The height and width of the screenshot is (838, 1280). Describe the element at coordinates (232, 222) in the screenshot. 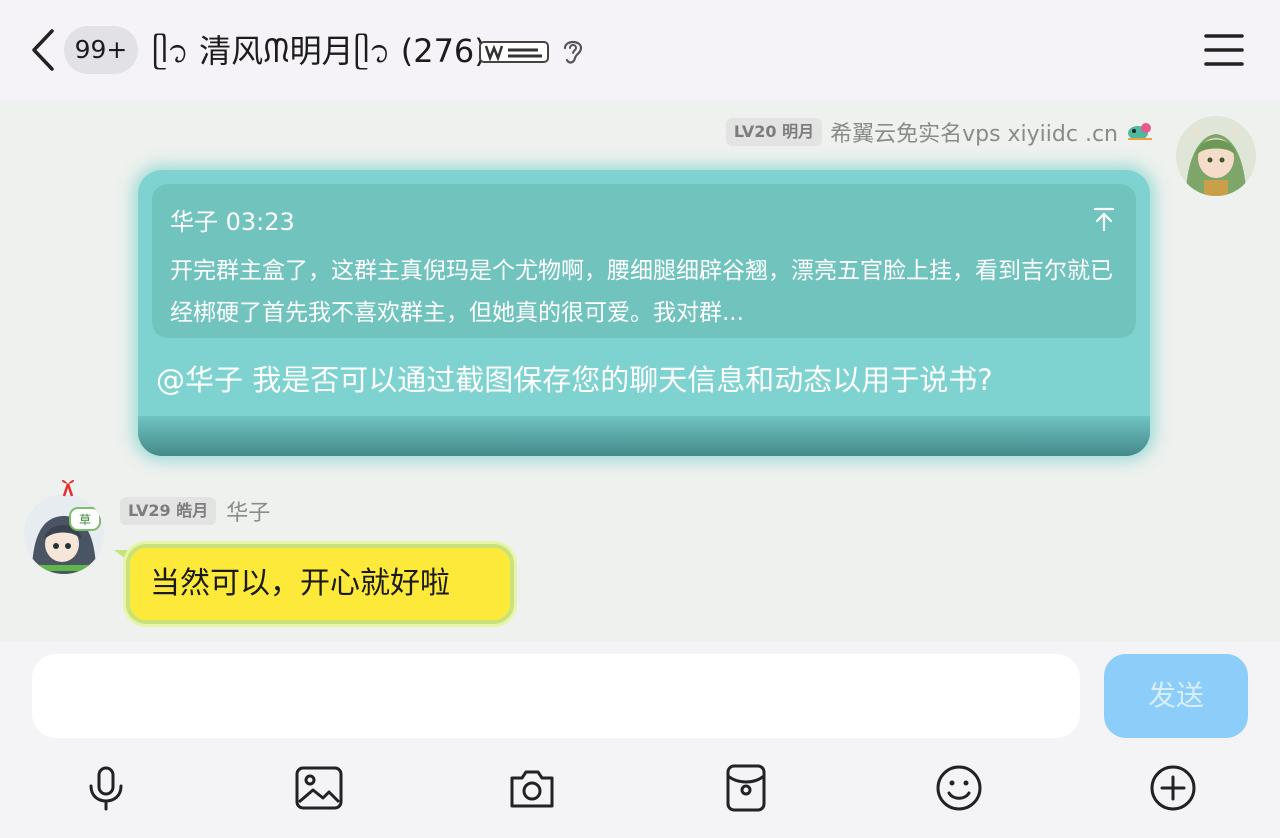

I see `quote-author-time: 华子 03:23` at that location.